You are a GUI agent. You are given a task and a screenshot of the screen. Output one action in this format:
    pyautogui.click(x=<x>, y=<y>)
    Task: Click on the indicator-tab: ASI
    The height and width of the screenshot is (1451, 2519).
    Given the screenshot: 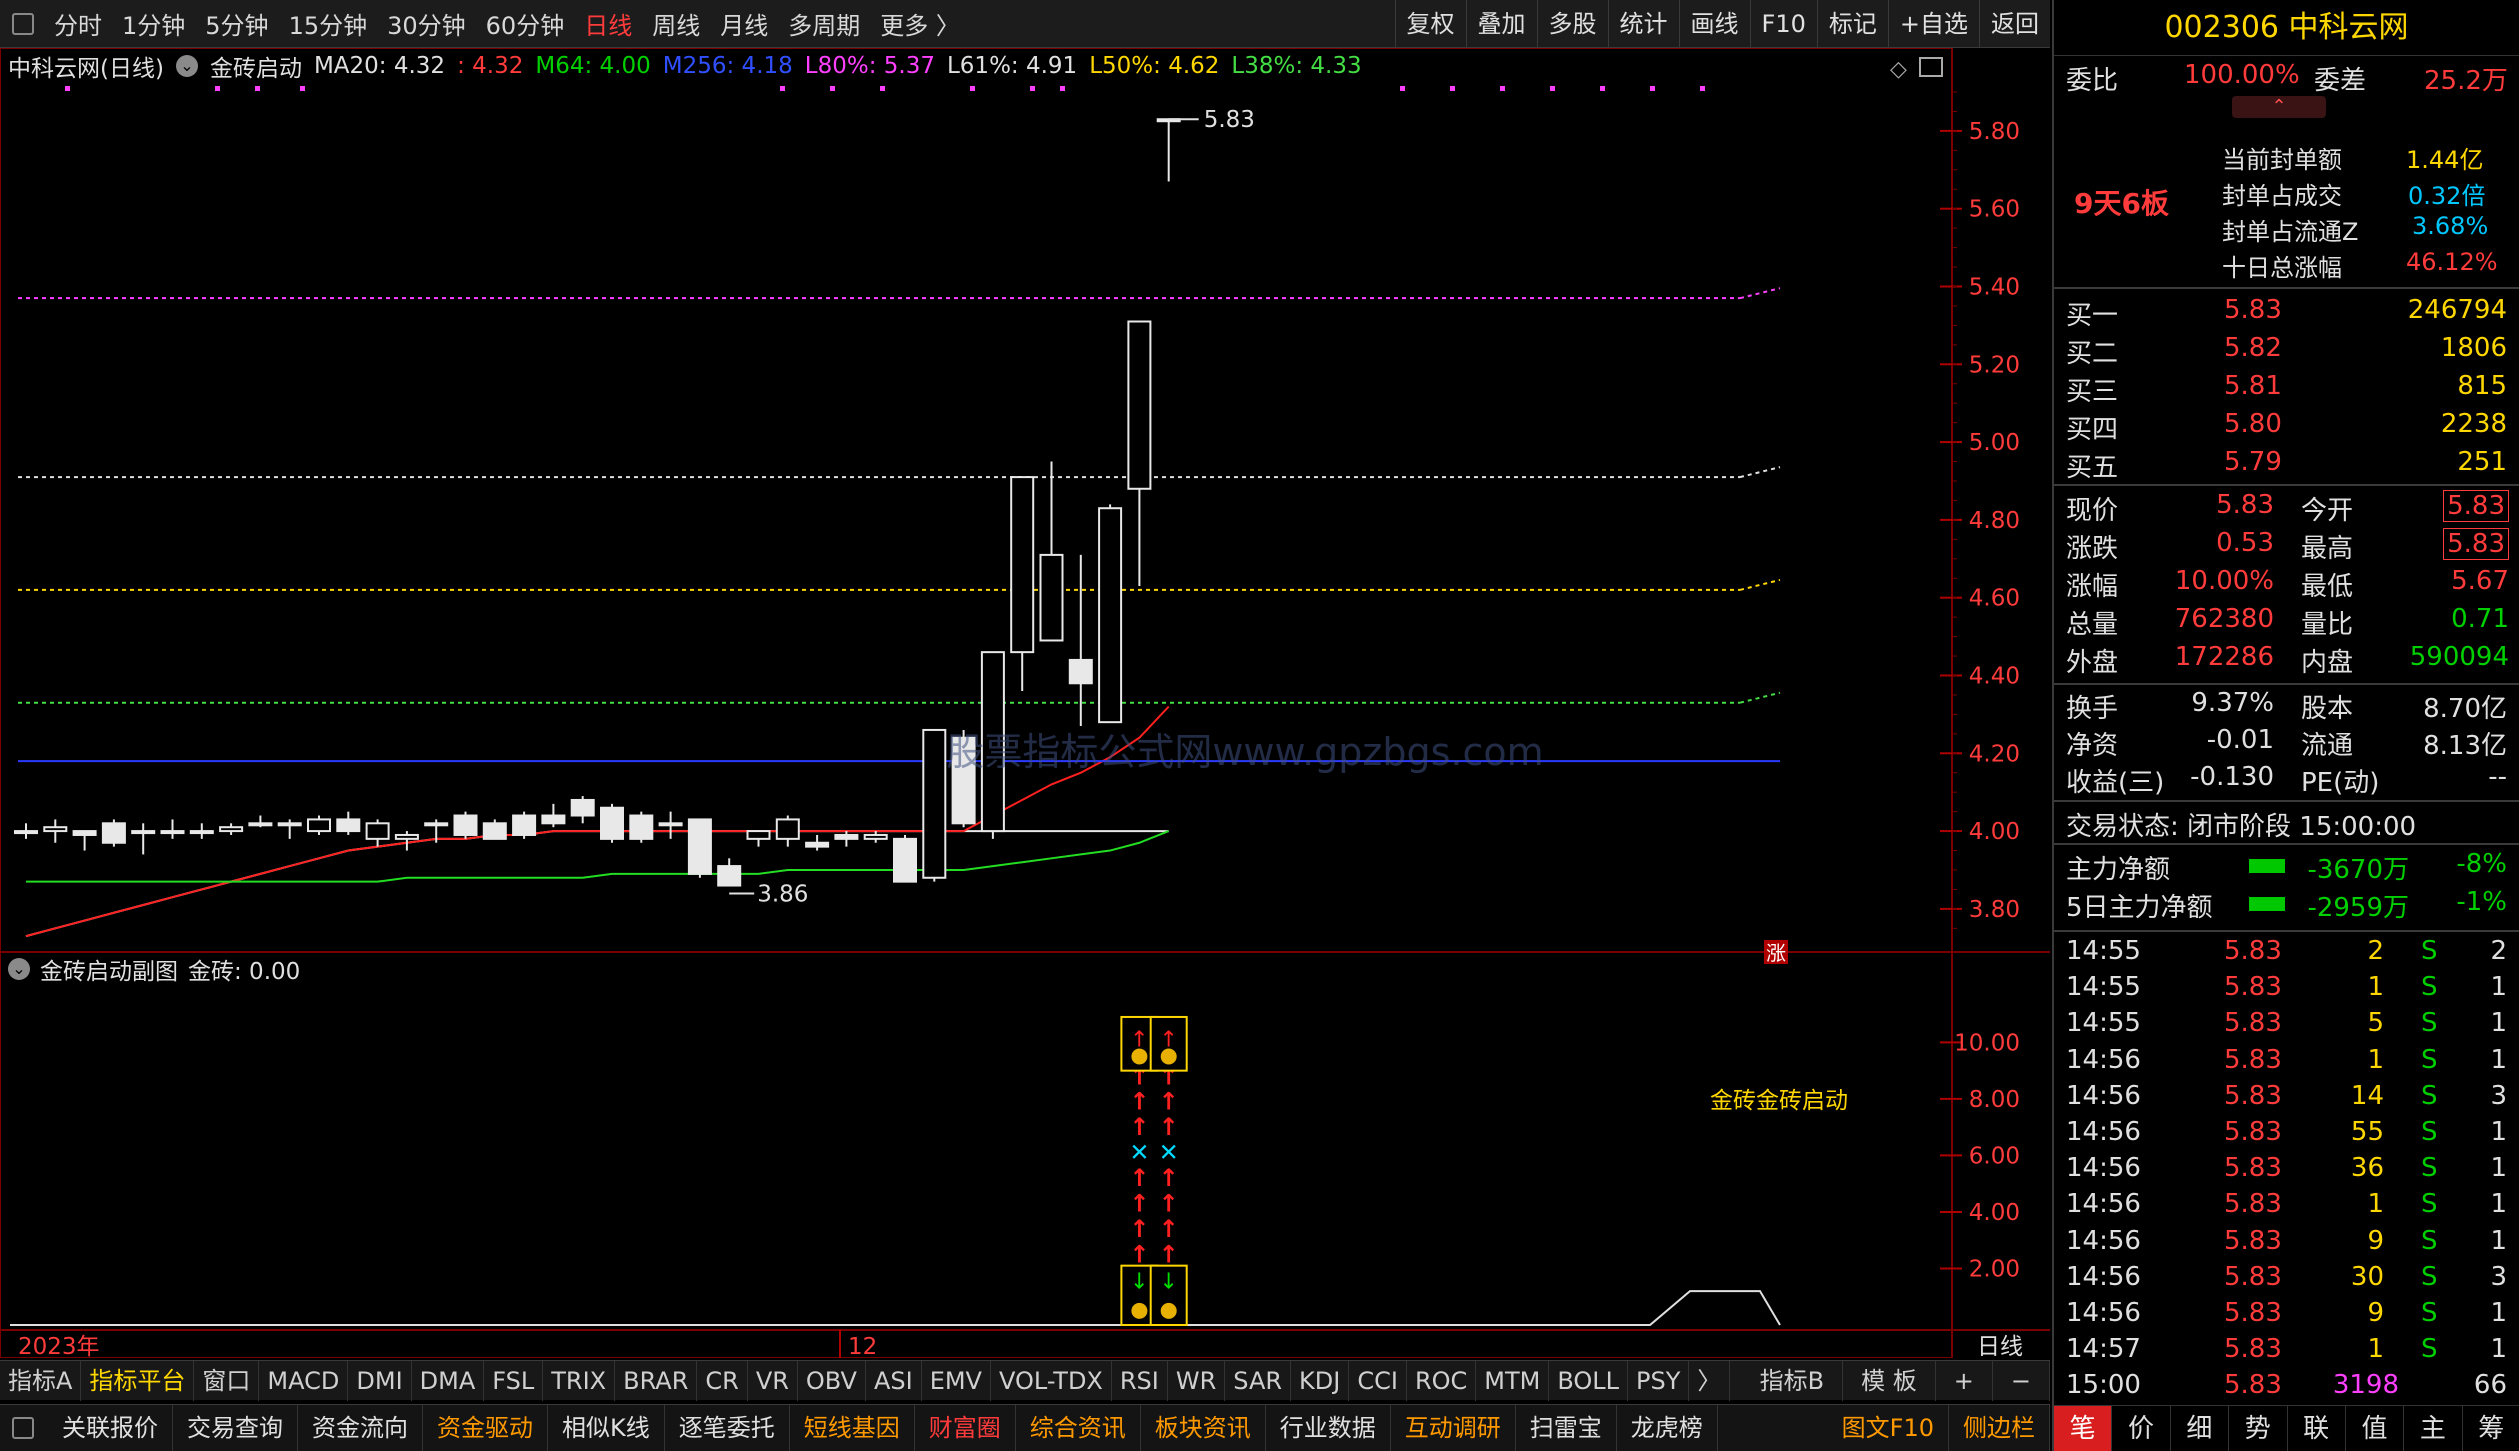 What is the action you would take?
    pyautogui.click(x=894, y=1380)
    